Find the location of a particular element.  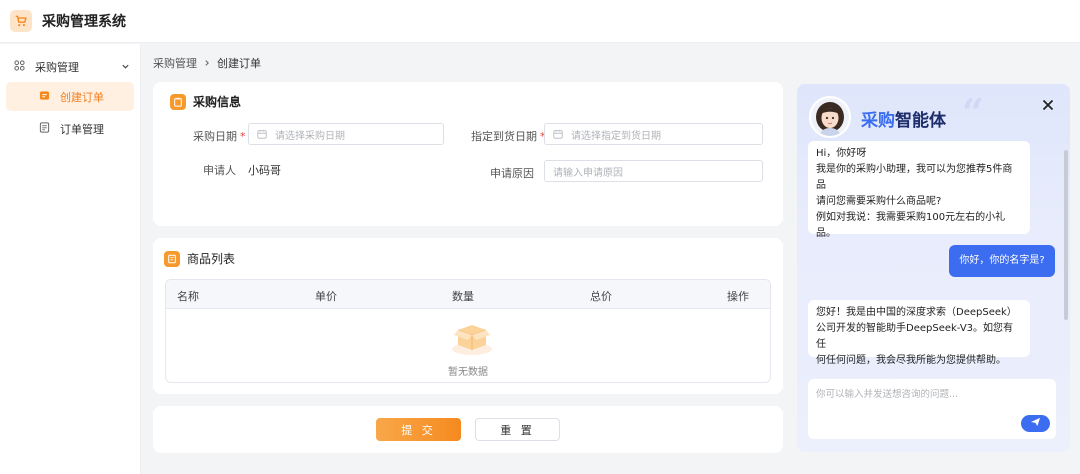

message-line: 公司开发的智能助手DeepSeek-V3。如您有任 is located at coordinates (915, 336).